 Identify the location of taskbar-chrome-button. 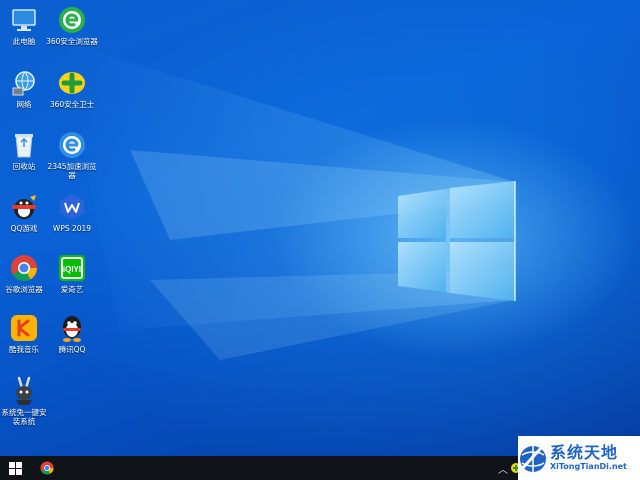
(47, 468).